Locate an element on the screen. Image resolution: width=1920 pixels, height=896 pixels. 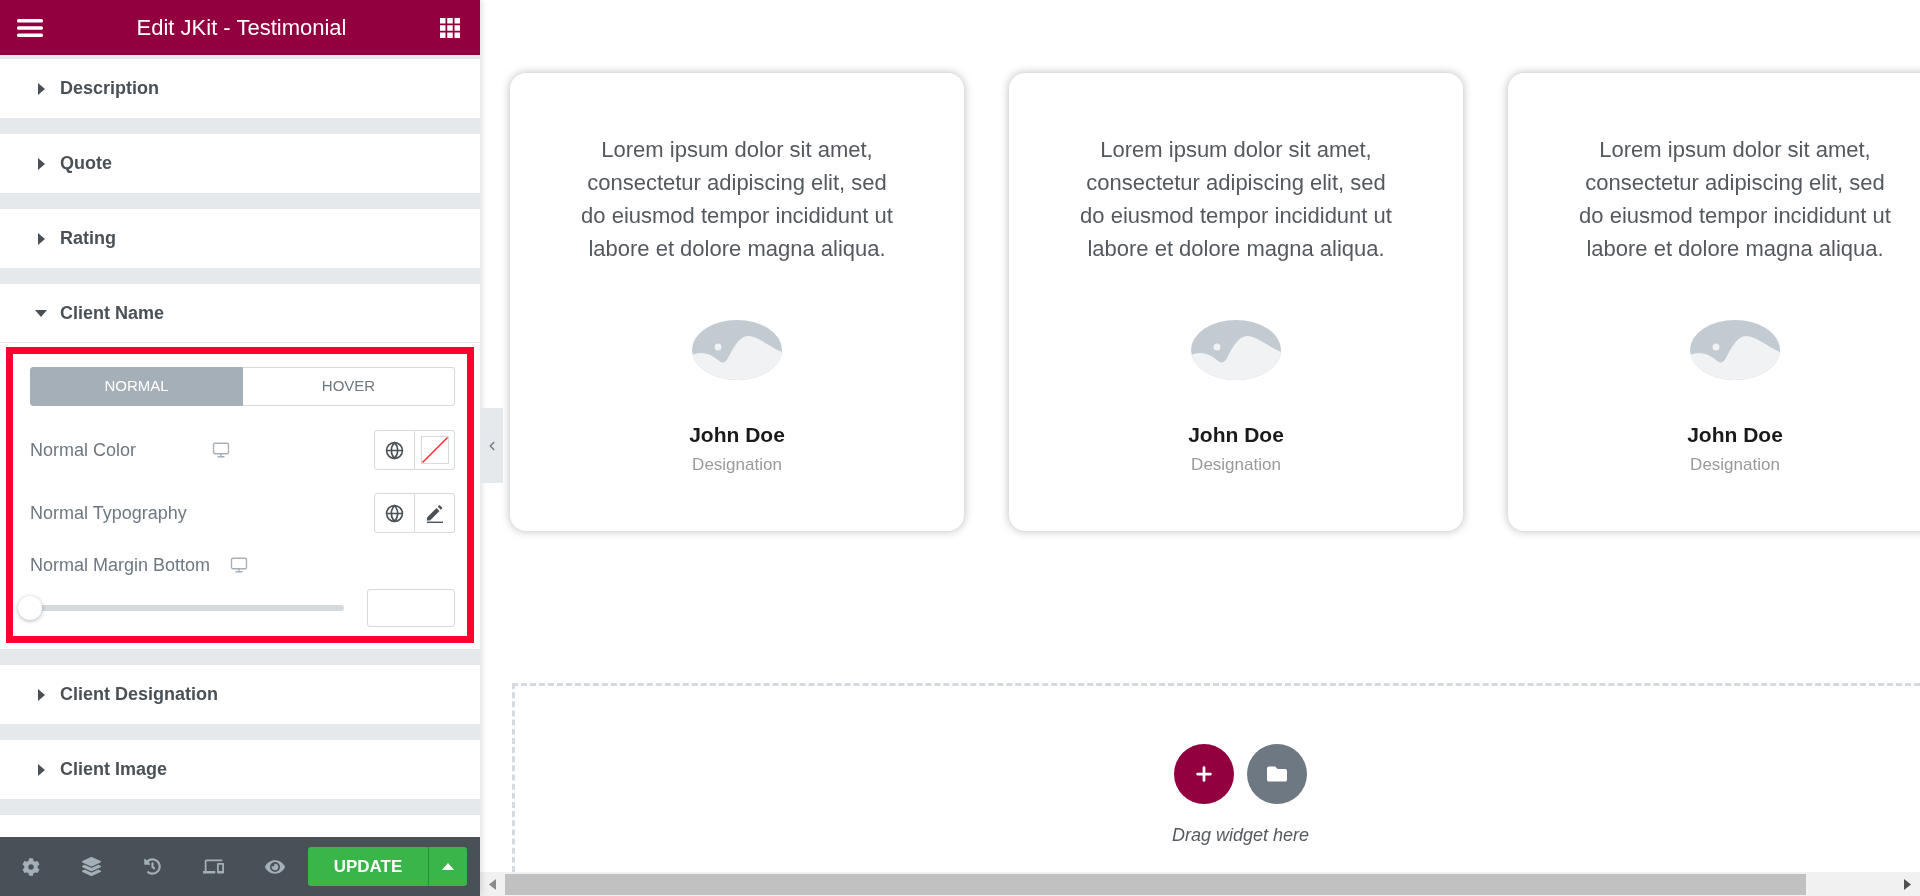
tab: HOVER is located at coordinates (349, 386).